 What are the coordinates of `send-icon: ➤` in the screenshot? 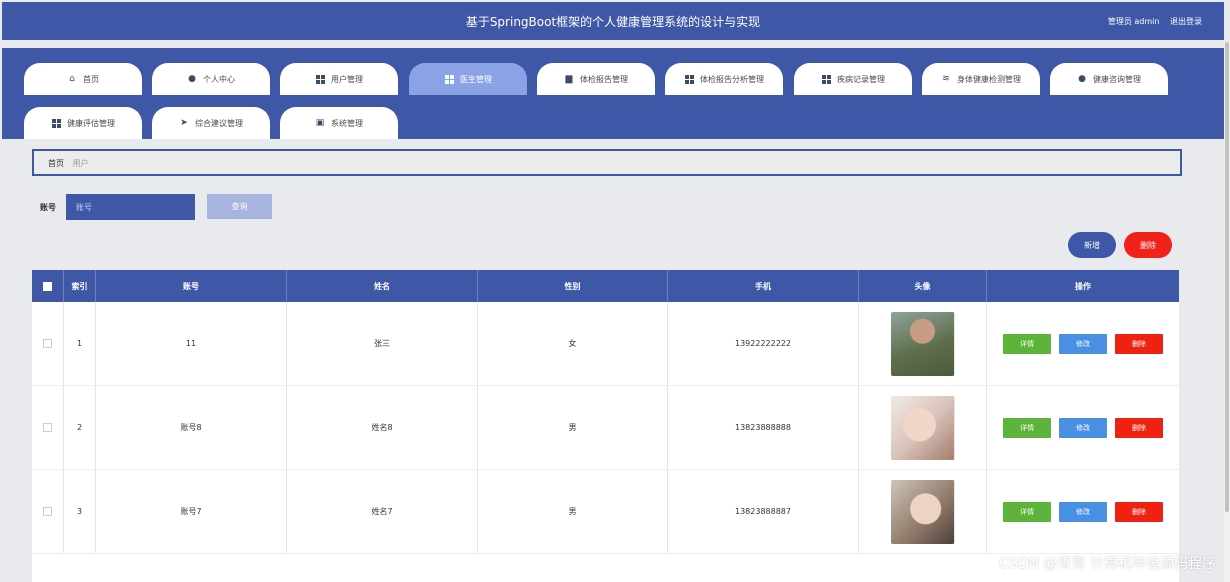 It's located at (184, 123).